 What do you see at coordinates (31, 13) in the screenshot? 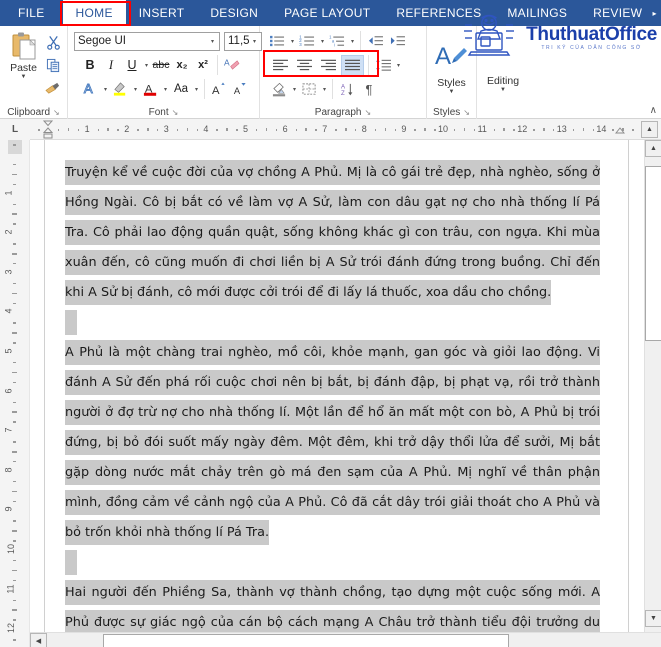
I see `tab-file: FILE` at bounding box center [31, 13].